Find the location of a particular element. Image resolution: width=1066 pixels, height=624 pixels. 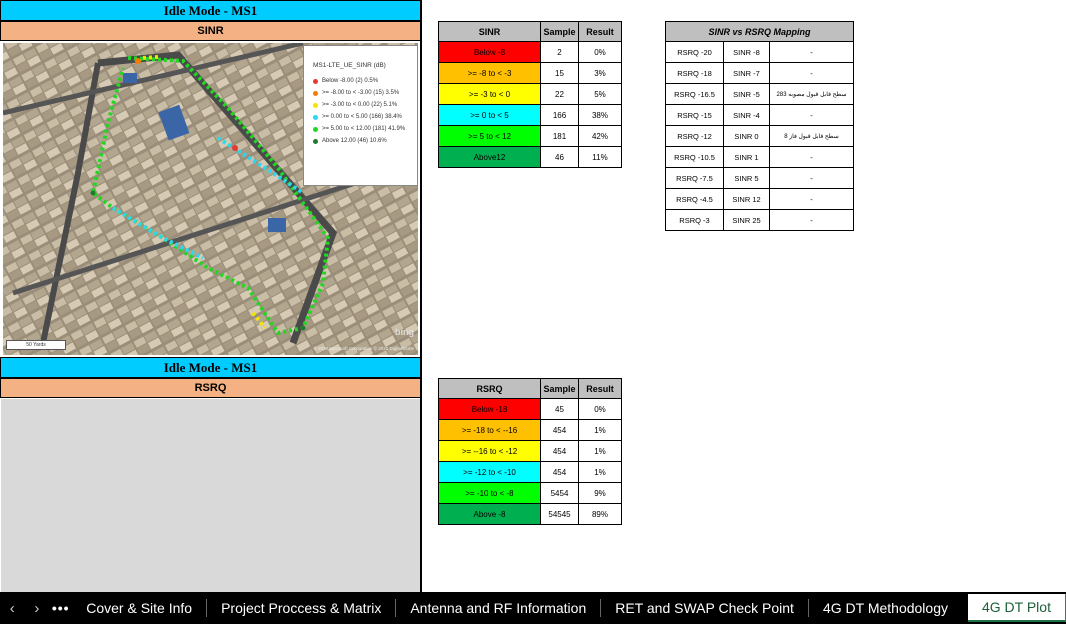

range-cell: Above12 is located at coordinates (489, 157).